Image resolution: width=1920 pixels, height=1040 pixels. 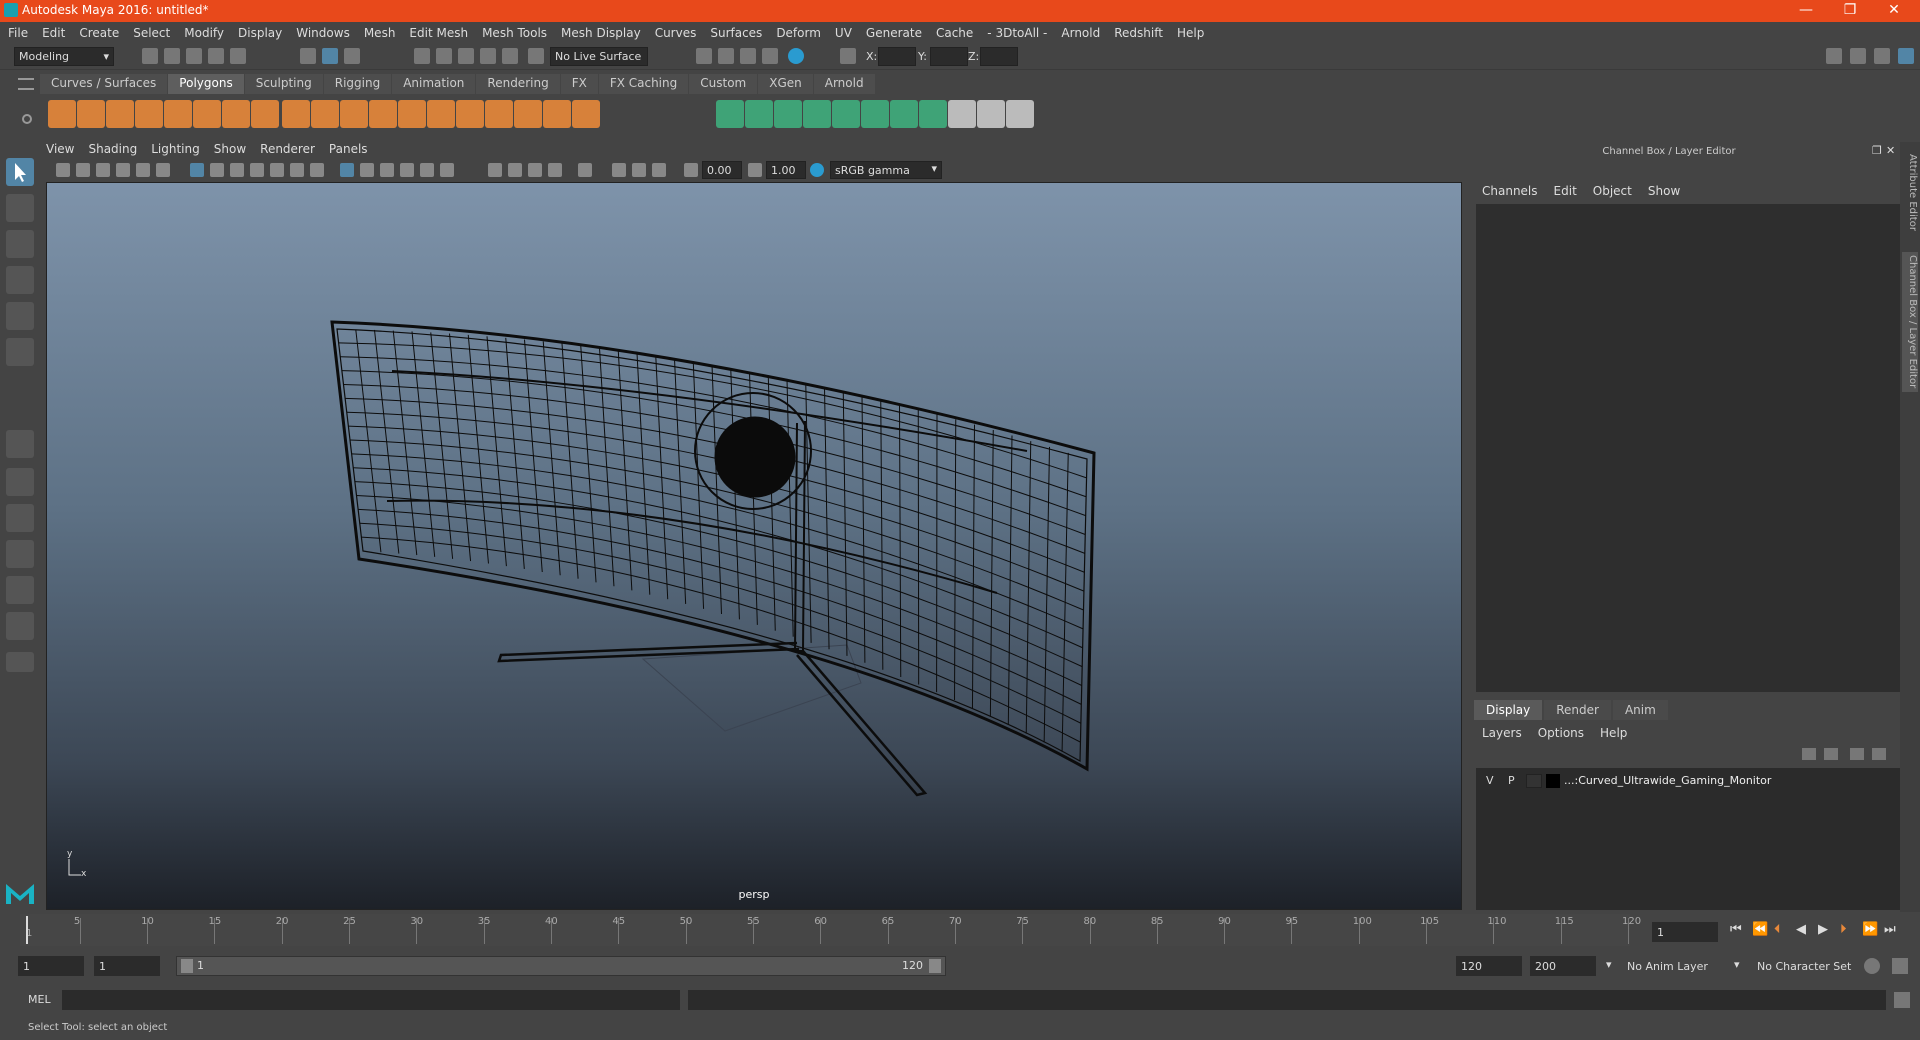 I want to click on menu-edit-mesh: Edit Mesh, so click(x=438, y=33).